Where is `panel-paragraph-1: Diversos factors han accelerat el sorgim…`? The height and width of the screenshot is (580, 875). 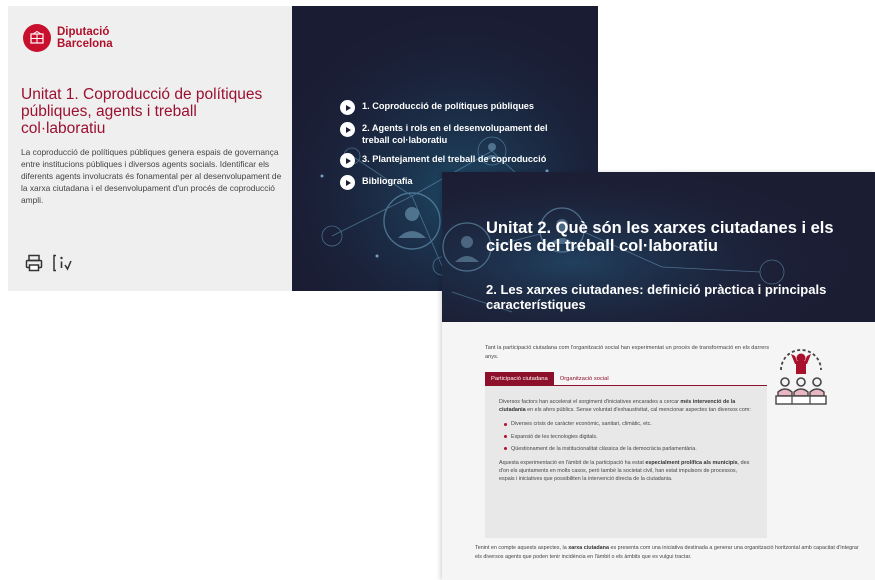
panel-paragraph-1: Diversos factors han accelerat el sorgim… is located at coordinates (625, 406).